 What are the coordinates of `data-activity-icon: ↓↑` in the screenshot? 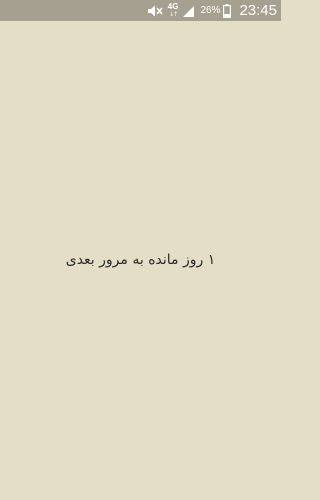 It's located at (173, 14).